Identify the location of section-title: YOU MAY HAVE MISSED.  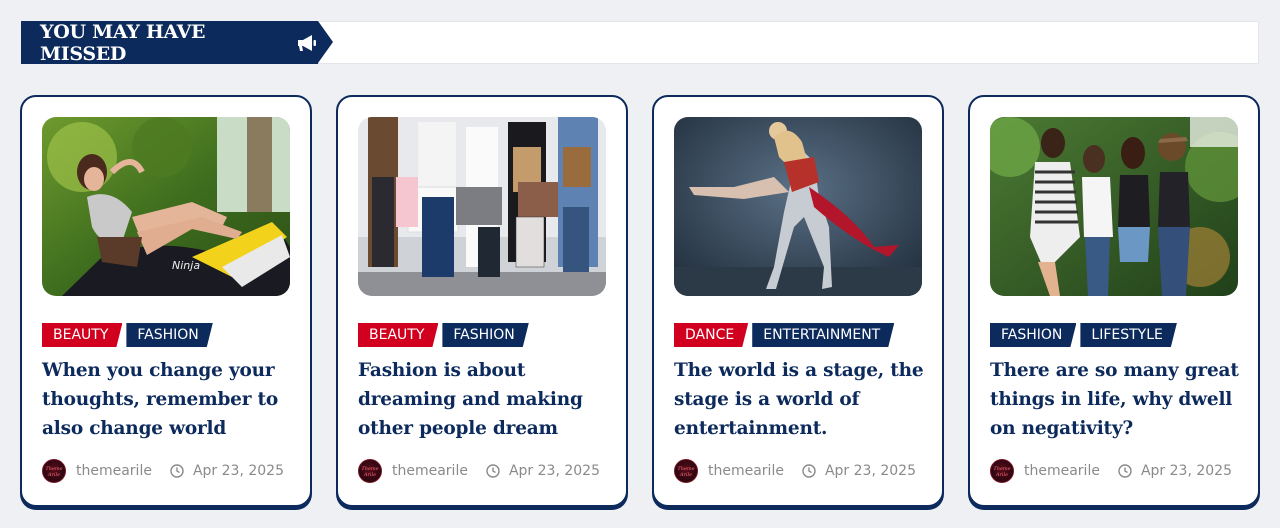
(177, 42).